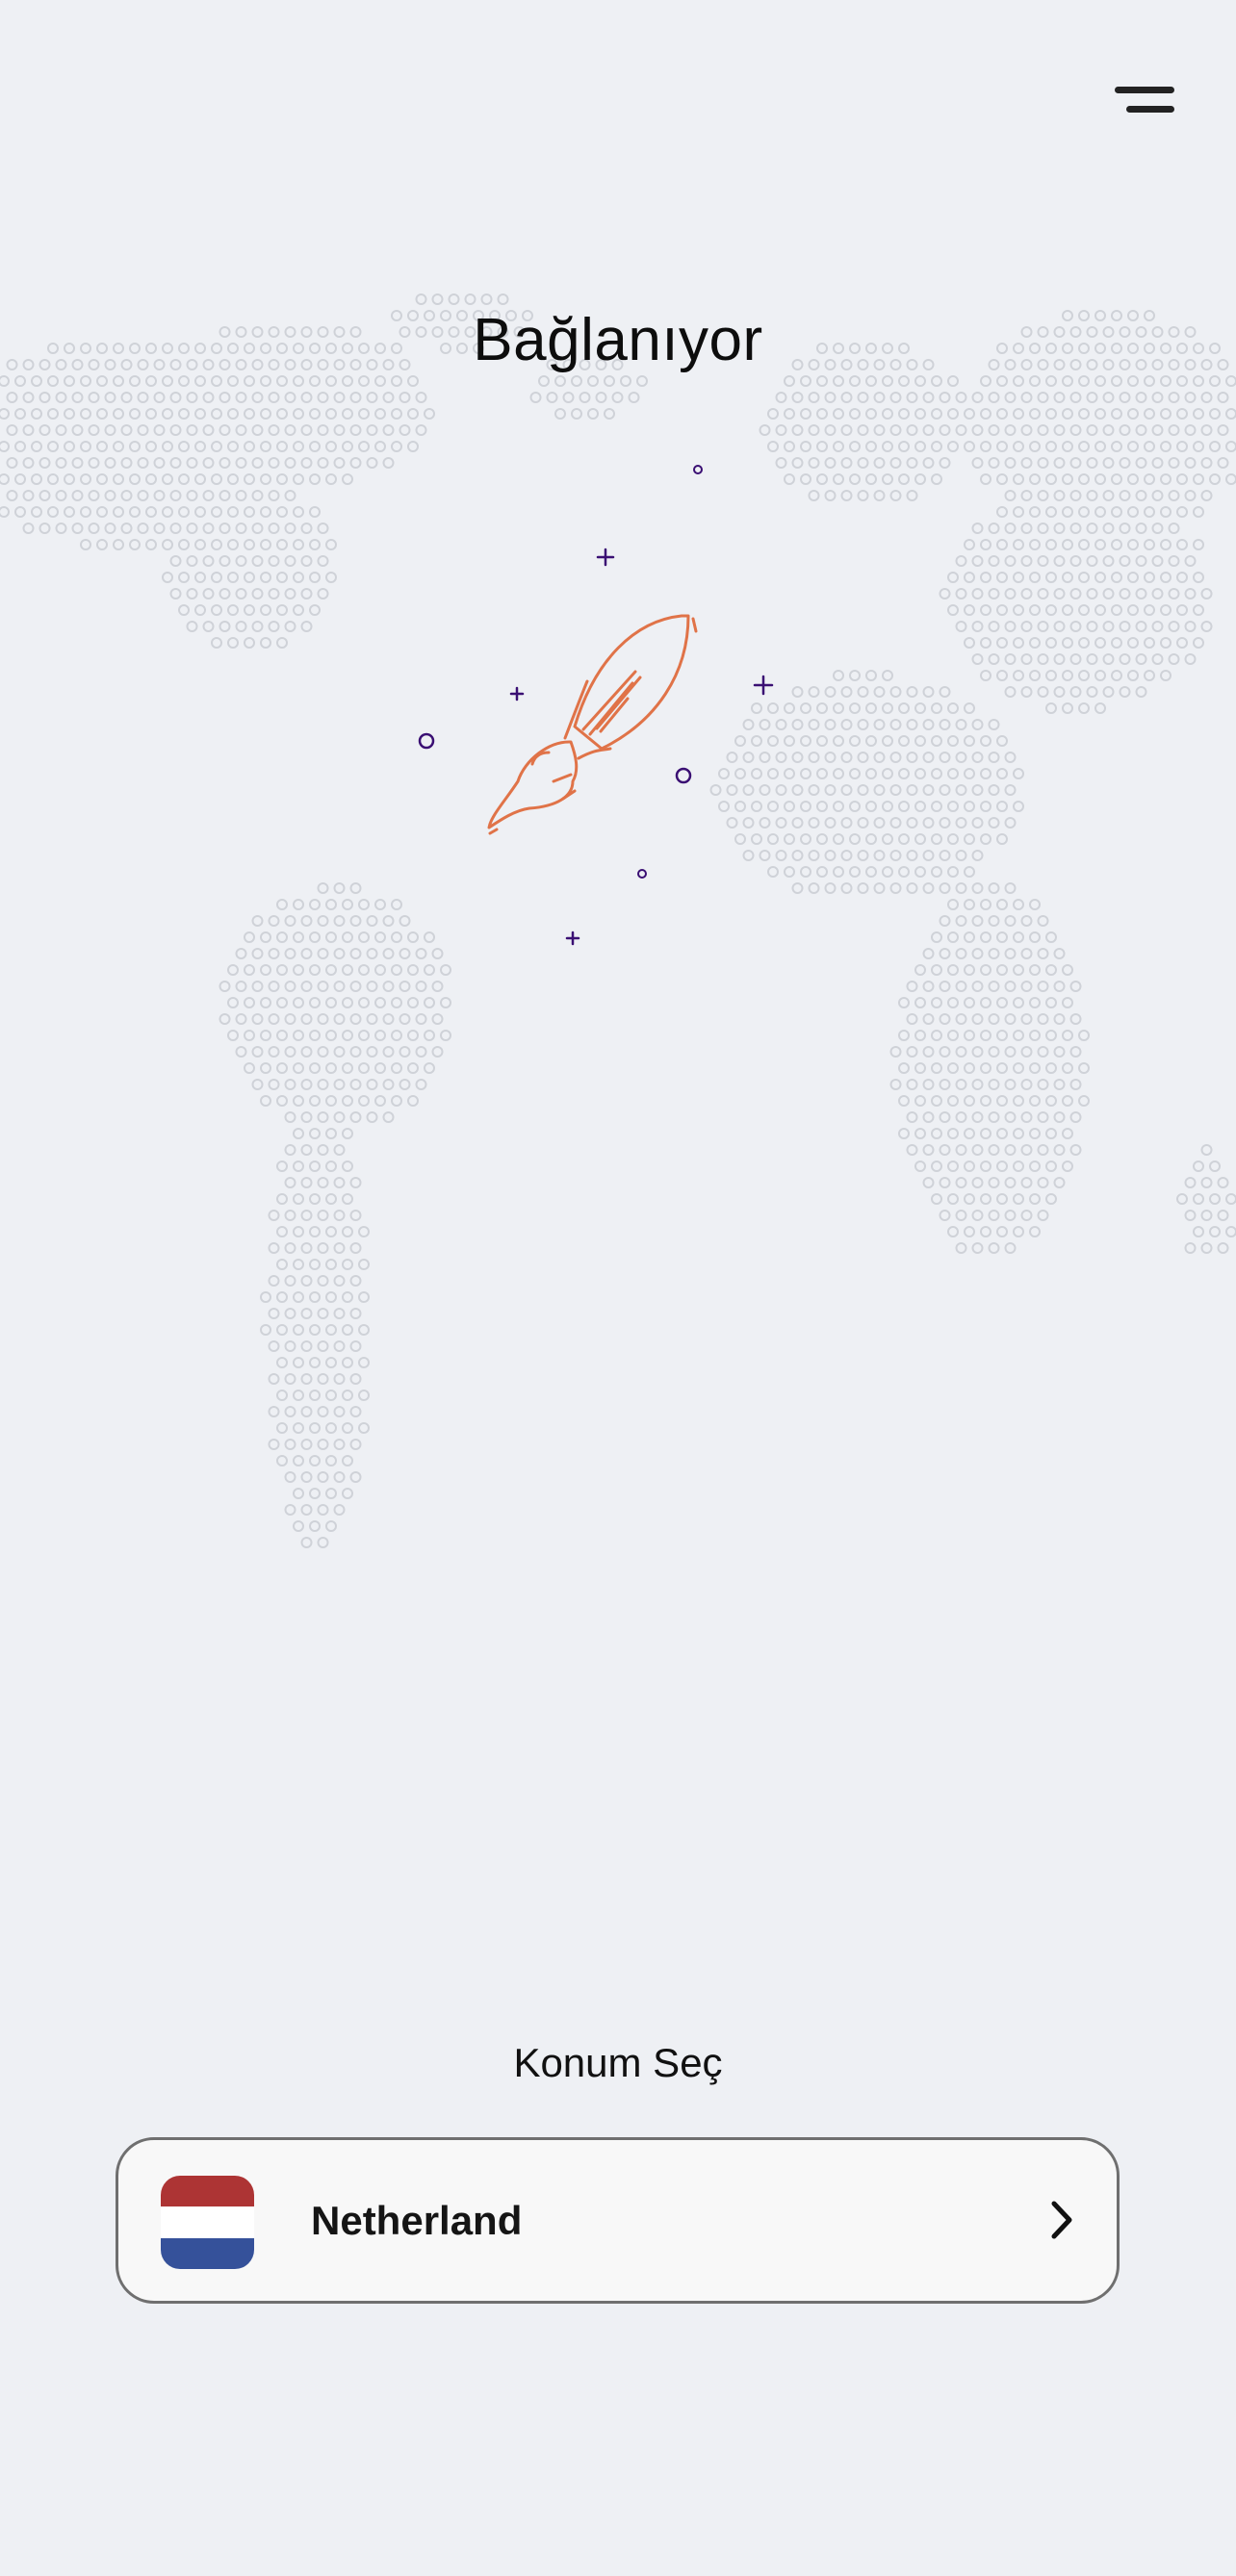 This screenshot has width=1236, height=2576. Describe the element at coordinates (618, 2220) in the screenshot. I see `location-selector-button: Netherland` at that location.